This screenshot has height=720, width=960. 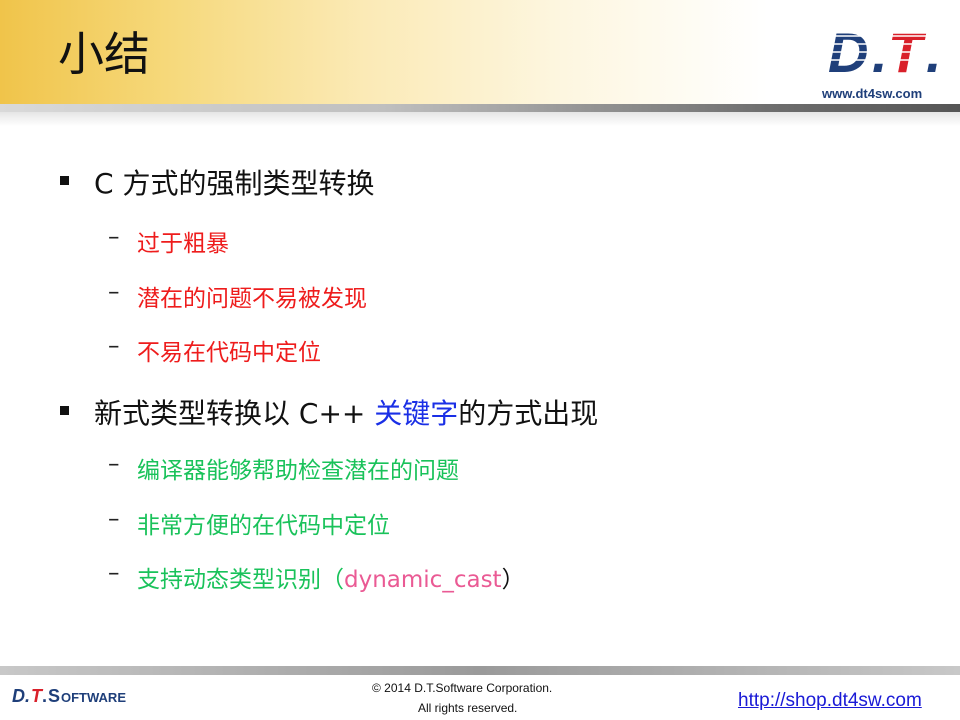 What do you see at coordinates (513, 580) in the screenshot?
I see `sub-item-text-after: ）` at bounding box center [513, 580].